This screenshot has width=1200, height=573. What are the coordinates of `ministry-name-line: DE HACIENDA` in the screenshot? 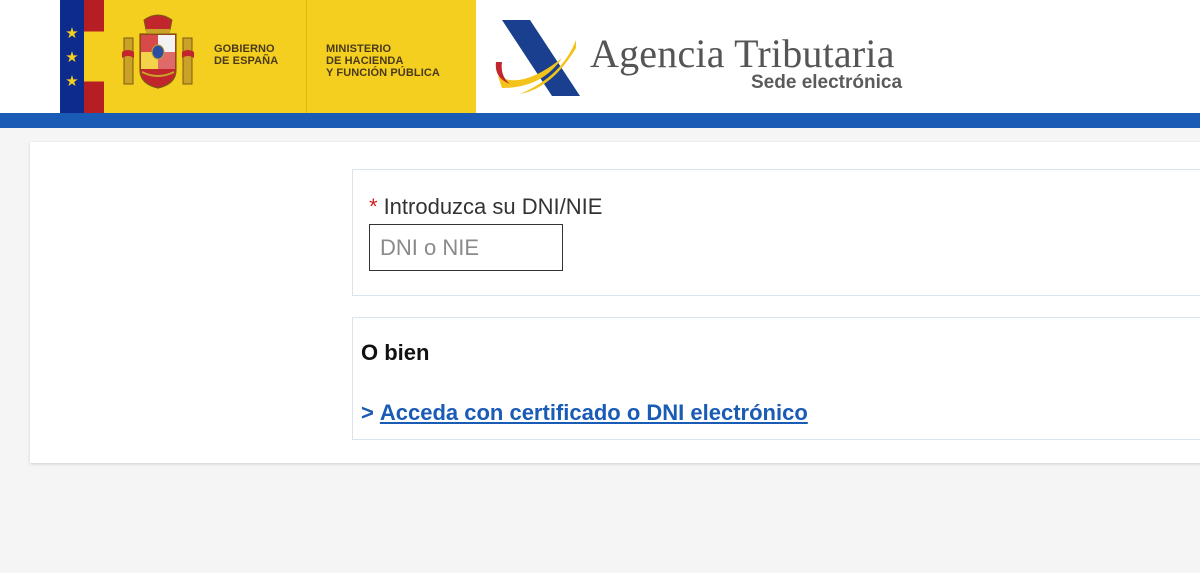 It's located at (365, 61).